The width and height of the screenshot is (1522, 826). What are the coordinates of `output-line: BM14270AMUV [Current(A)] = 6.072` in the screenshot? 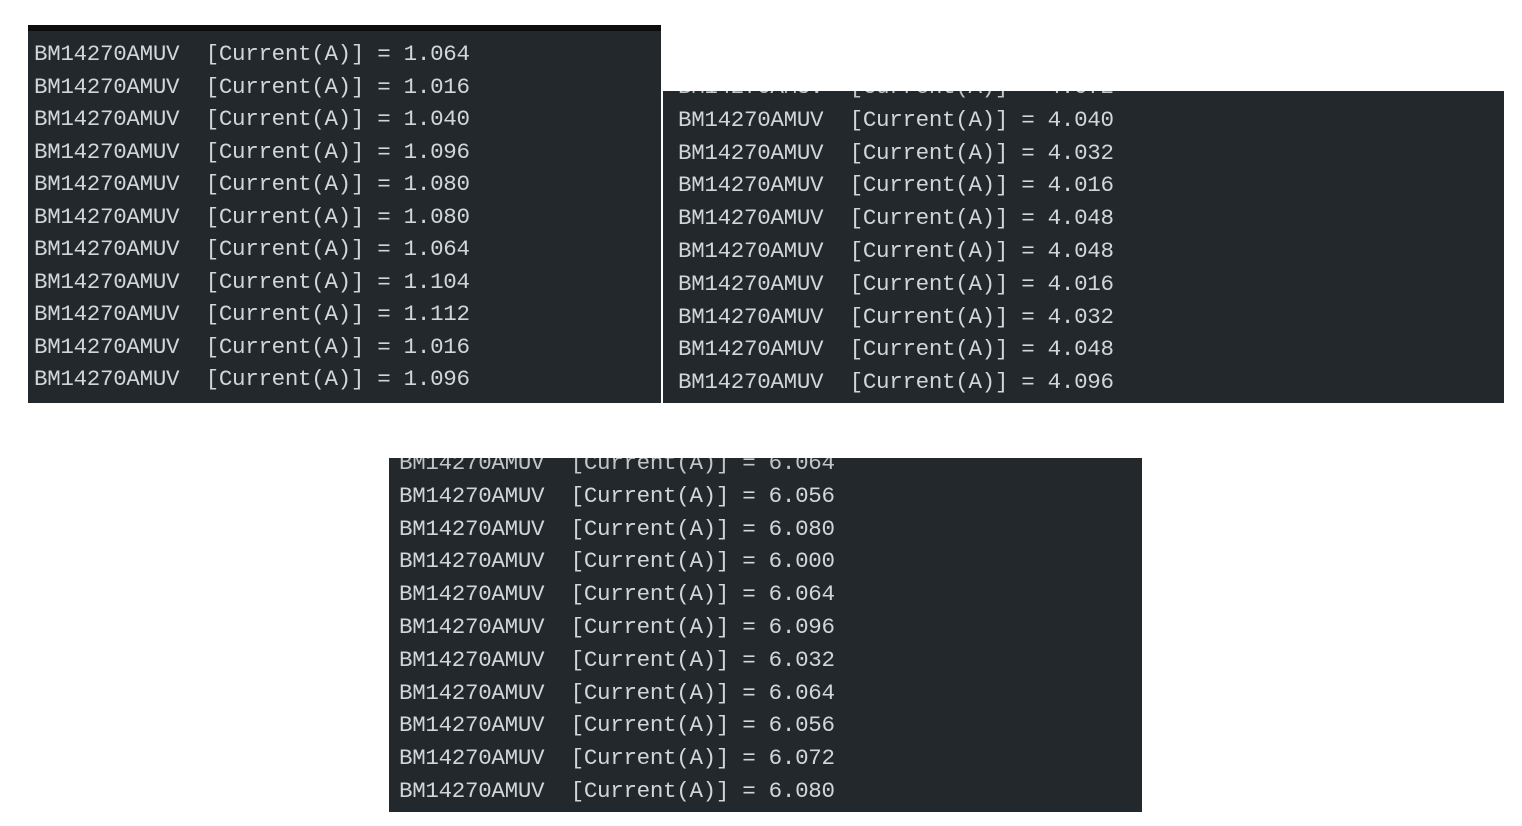 It's located at (617, 758).